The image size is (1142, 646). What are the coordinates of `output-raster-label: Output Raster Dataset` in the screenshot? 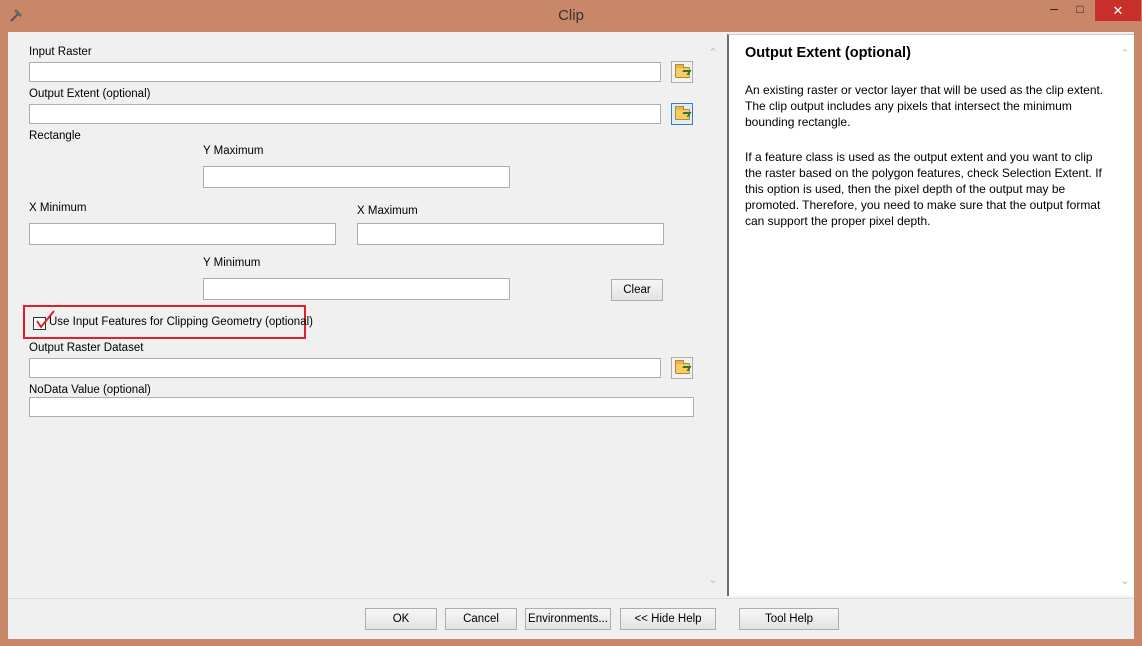 It's located at (86, 348).